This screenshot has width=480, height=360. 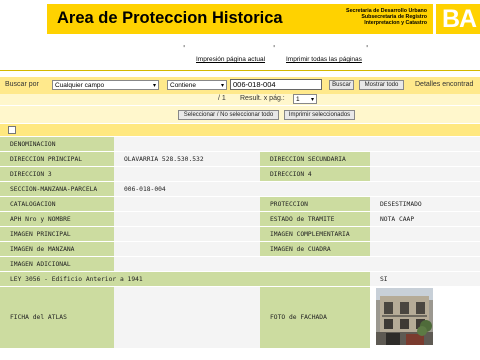 What do you see at coordinates (170, 18) in the screenshot?
I see `page-title: Area de Proteccion Historica` at bounding box center [170, 18].